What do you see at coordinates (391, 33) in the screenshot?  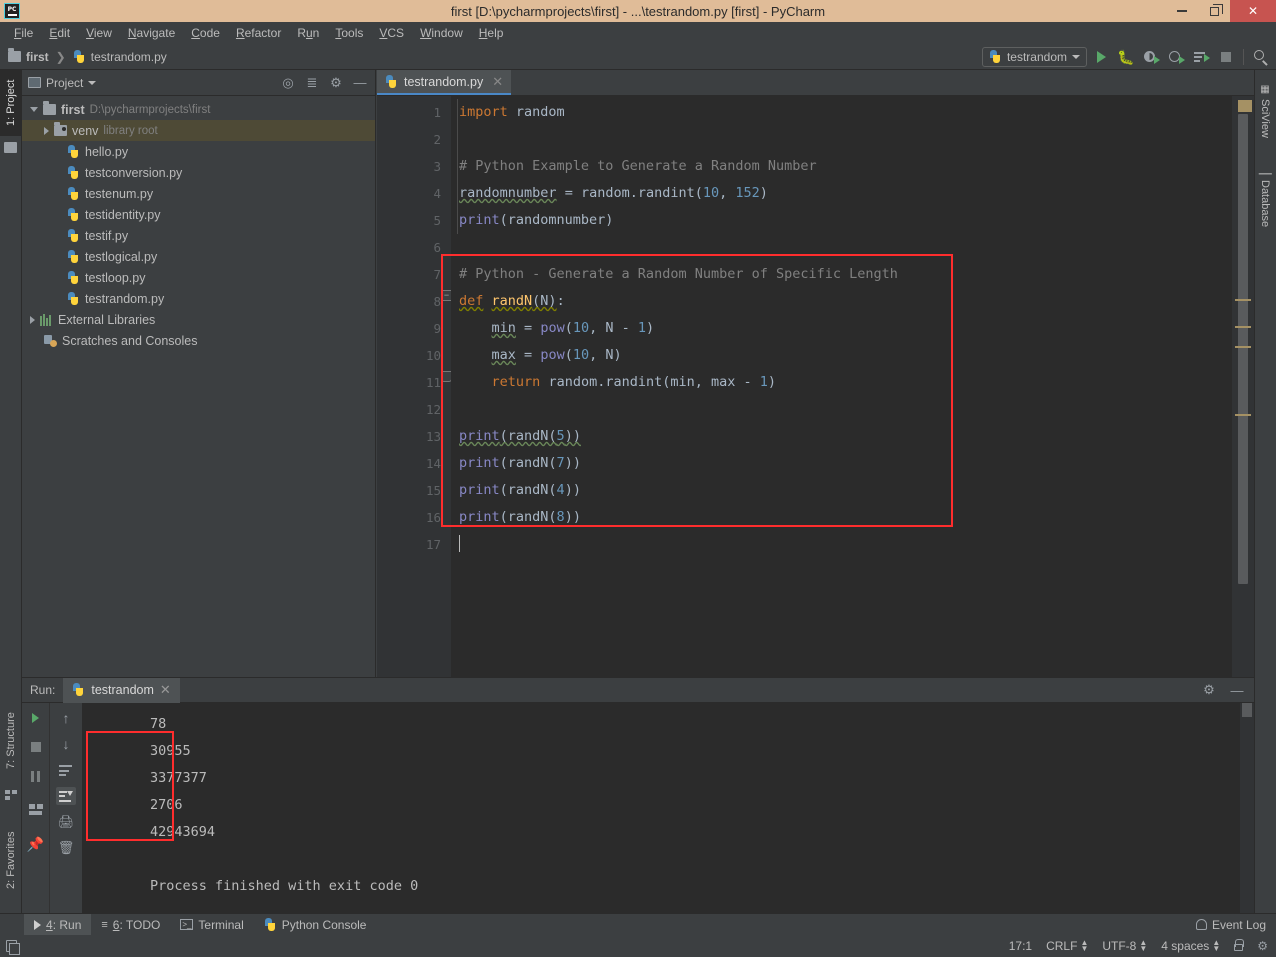 I see `menu-vcs: VCS` at bounding box center [391, 33].